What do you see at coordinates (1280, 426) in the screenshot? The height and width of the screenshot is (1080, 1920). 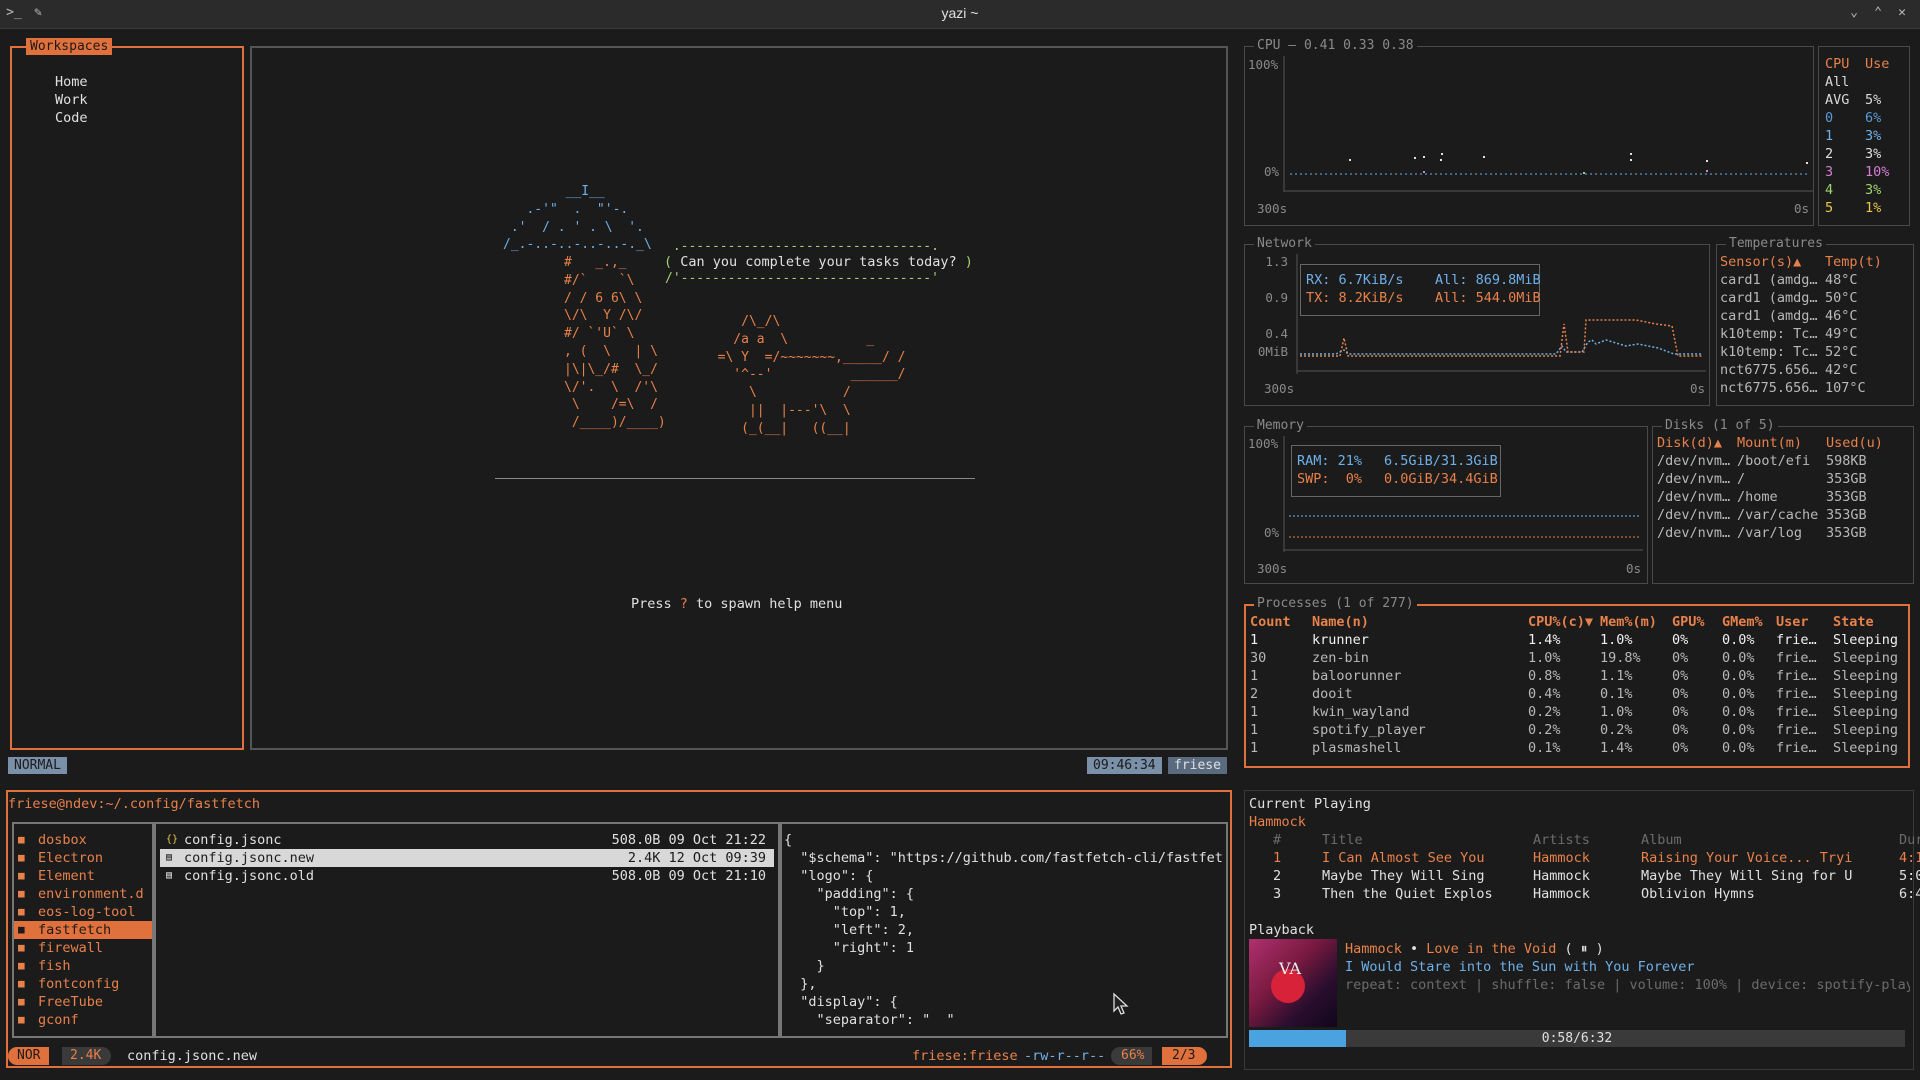 I see `memory-label: Memory` at bounding box center [1280, 426].